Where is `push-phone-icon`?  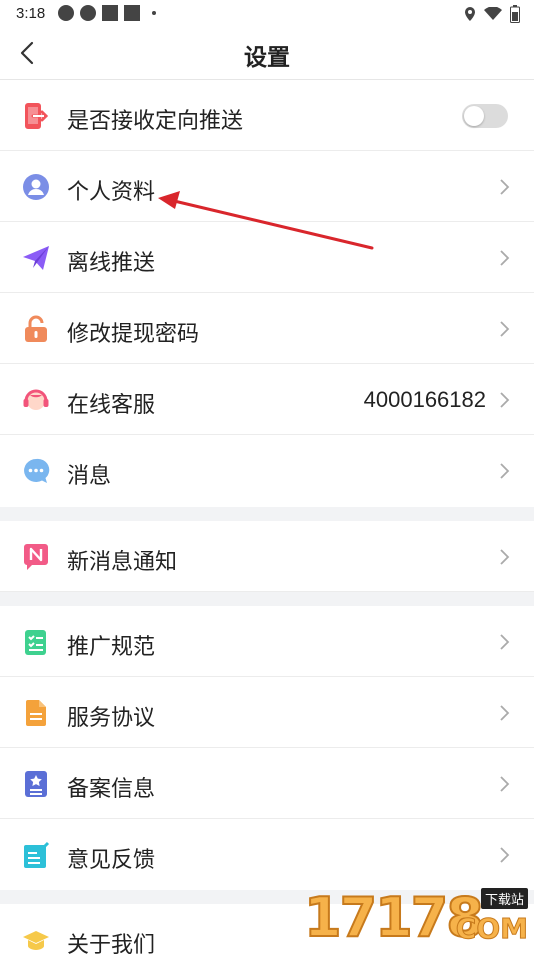 push-phone-icon is located at coordinates (37, 116).